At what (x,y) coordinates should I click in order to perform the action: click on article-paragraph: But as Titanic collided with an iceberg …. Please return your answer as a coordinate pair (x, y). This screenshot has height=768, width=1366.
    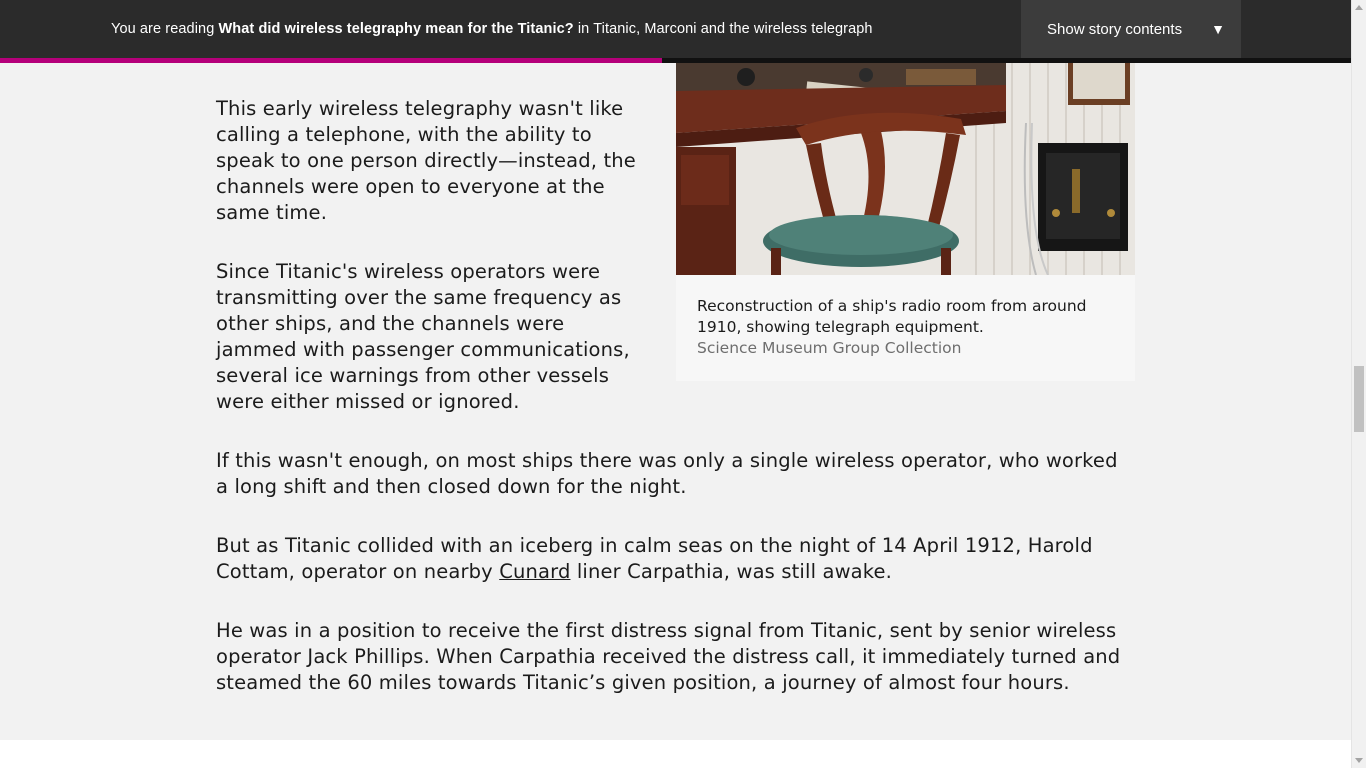
    Looking at the image, I should click on (676, 559).